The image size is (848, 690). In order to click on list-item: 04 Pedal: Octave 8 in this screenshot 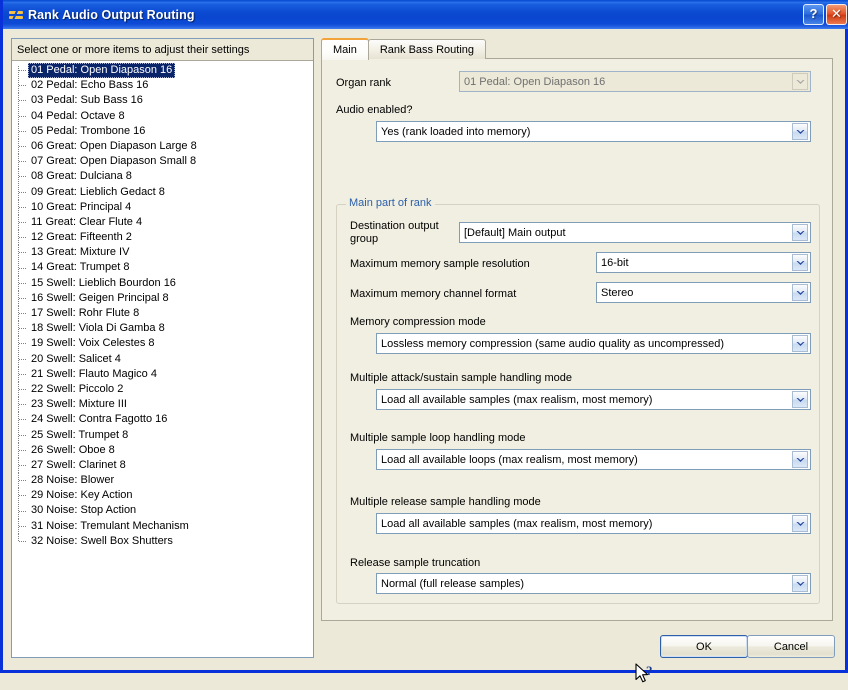, I will do `click(162, 116)`.